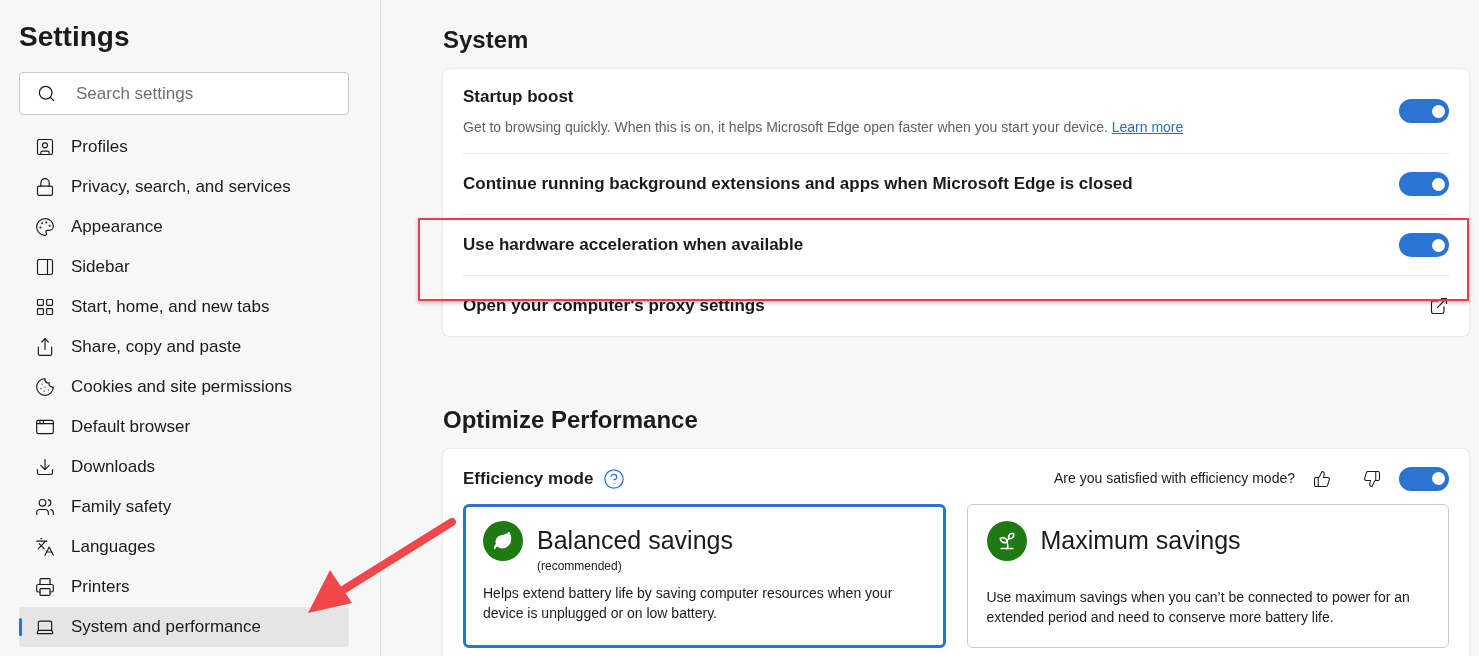  What do you see at coordinates (184, 187) in the screenshot?
I see `sidebar-item: Privacy, search, and services` at bounding box center [184, 187].